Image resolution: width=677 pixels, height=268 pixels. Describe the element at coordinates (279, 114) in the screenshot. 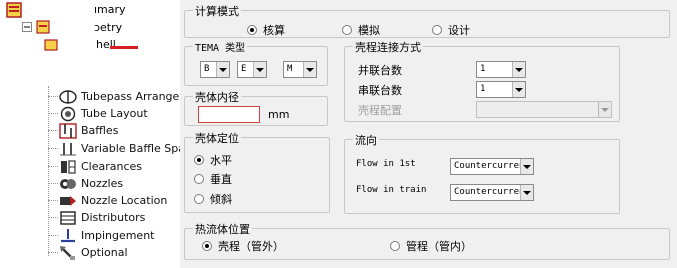

I see `unit-label: mm` at that location.